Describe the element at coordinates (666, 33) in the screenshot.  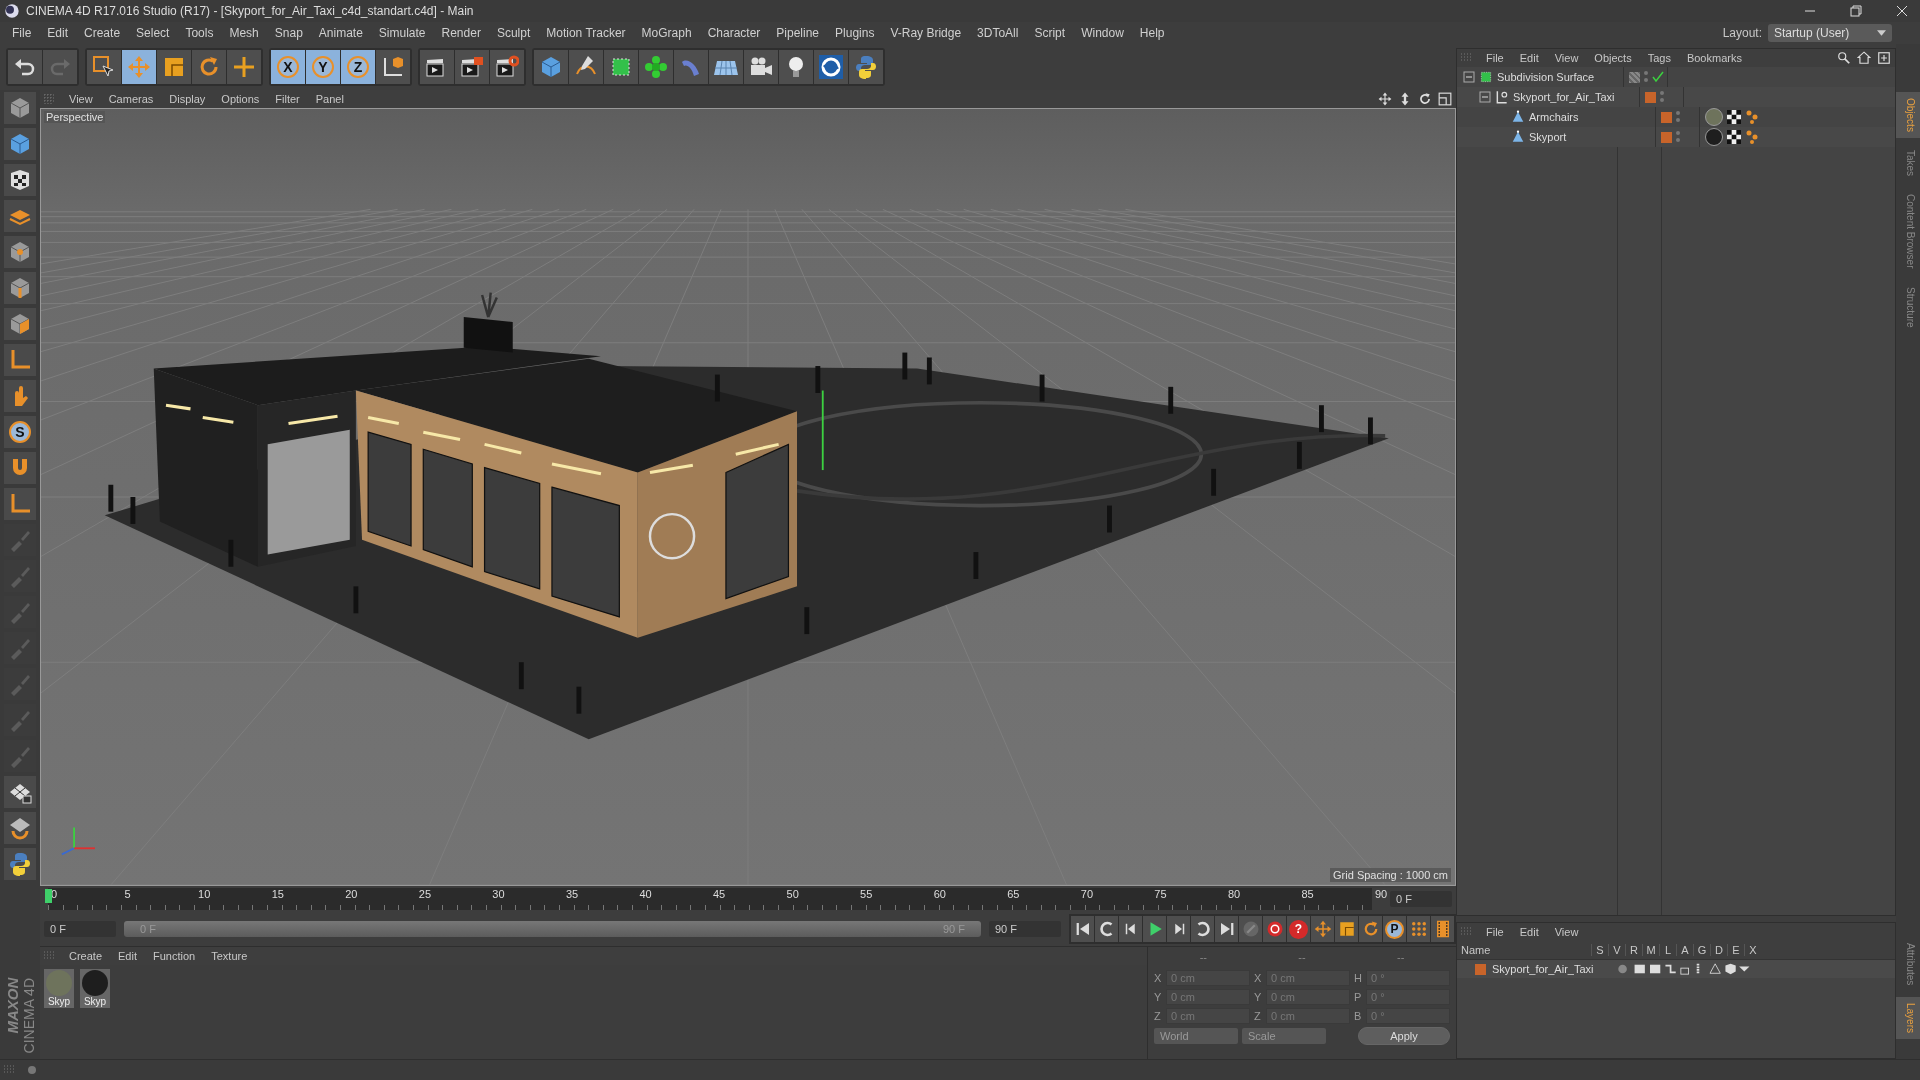
I see `menu-item: MoGraph` at that location.